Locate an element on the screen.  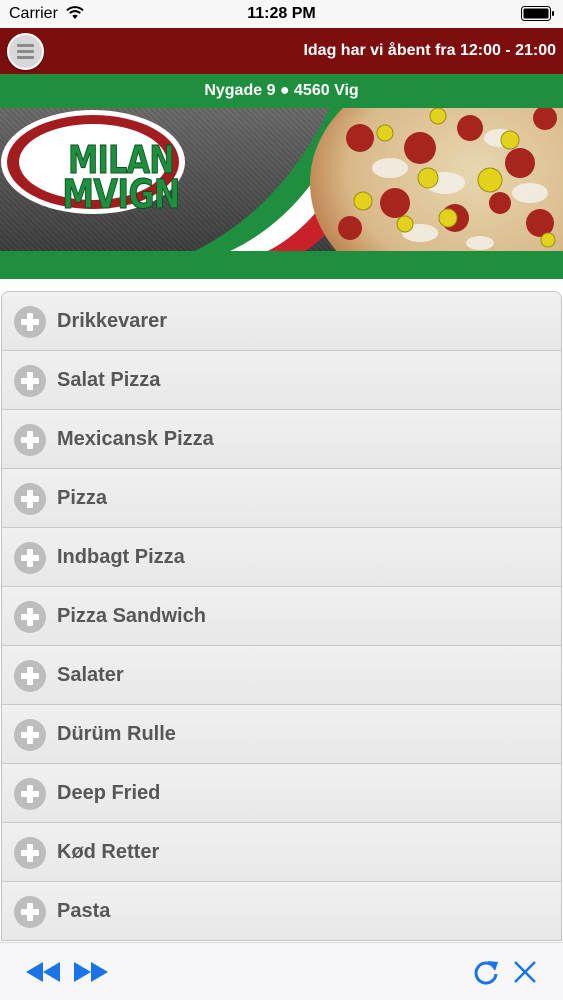
list-item: Mexicansk Pizza is located at coordinates (281, 439).